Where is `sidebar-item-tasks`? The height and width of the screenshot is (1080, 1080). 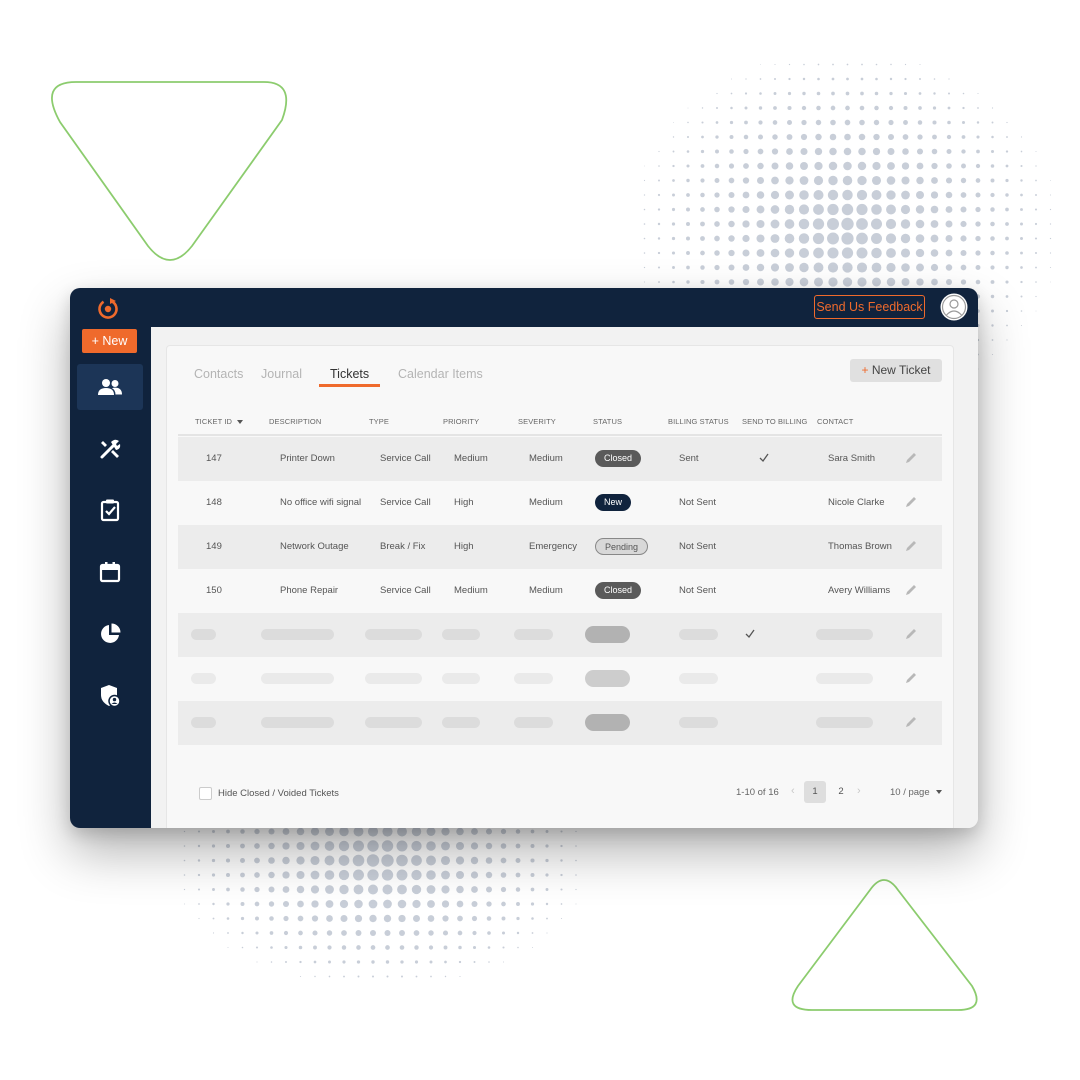
sidebar-item-tasks is located at coordinates (110, 510).